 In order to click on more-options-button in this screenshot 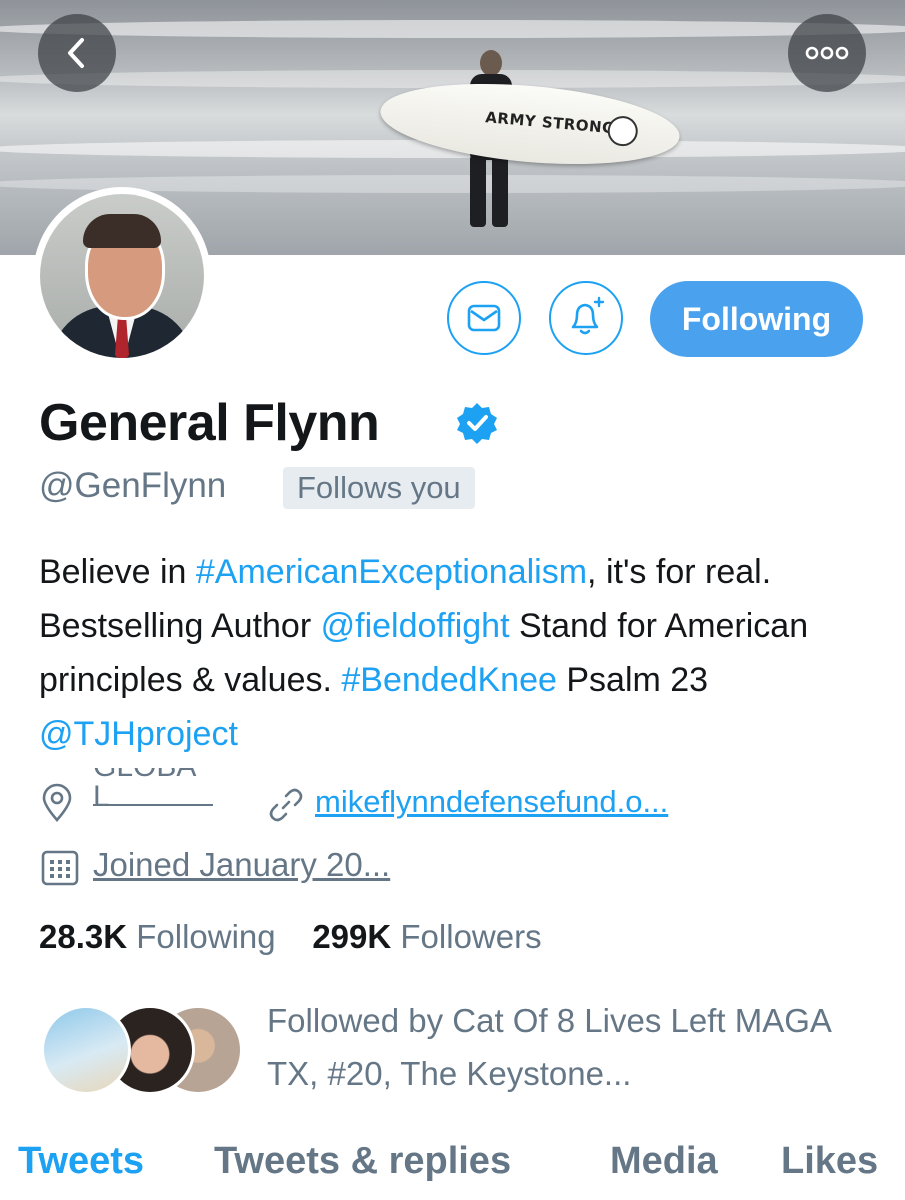, I will do `click(827, 53)`.